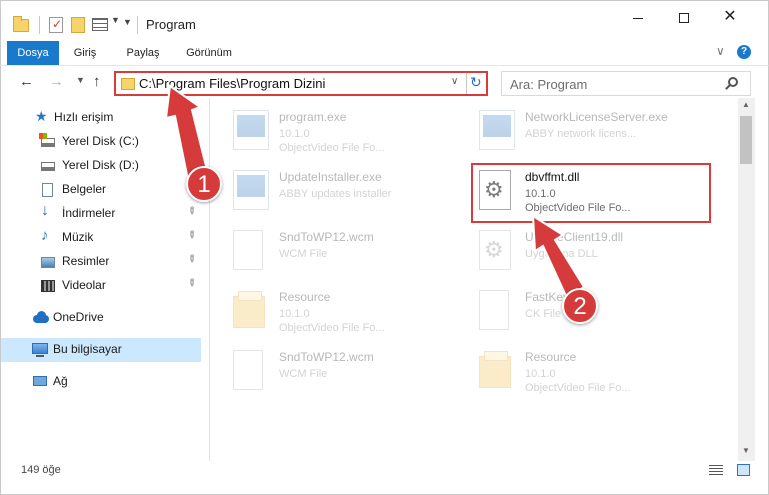 This screenshot has height=495, width=769. What do you see at coordinates (101, 142) in the screenshot?
I see `sidebar-item-disk-c: Yerel Disk (C:)` at bounding box center [101, 142].